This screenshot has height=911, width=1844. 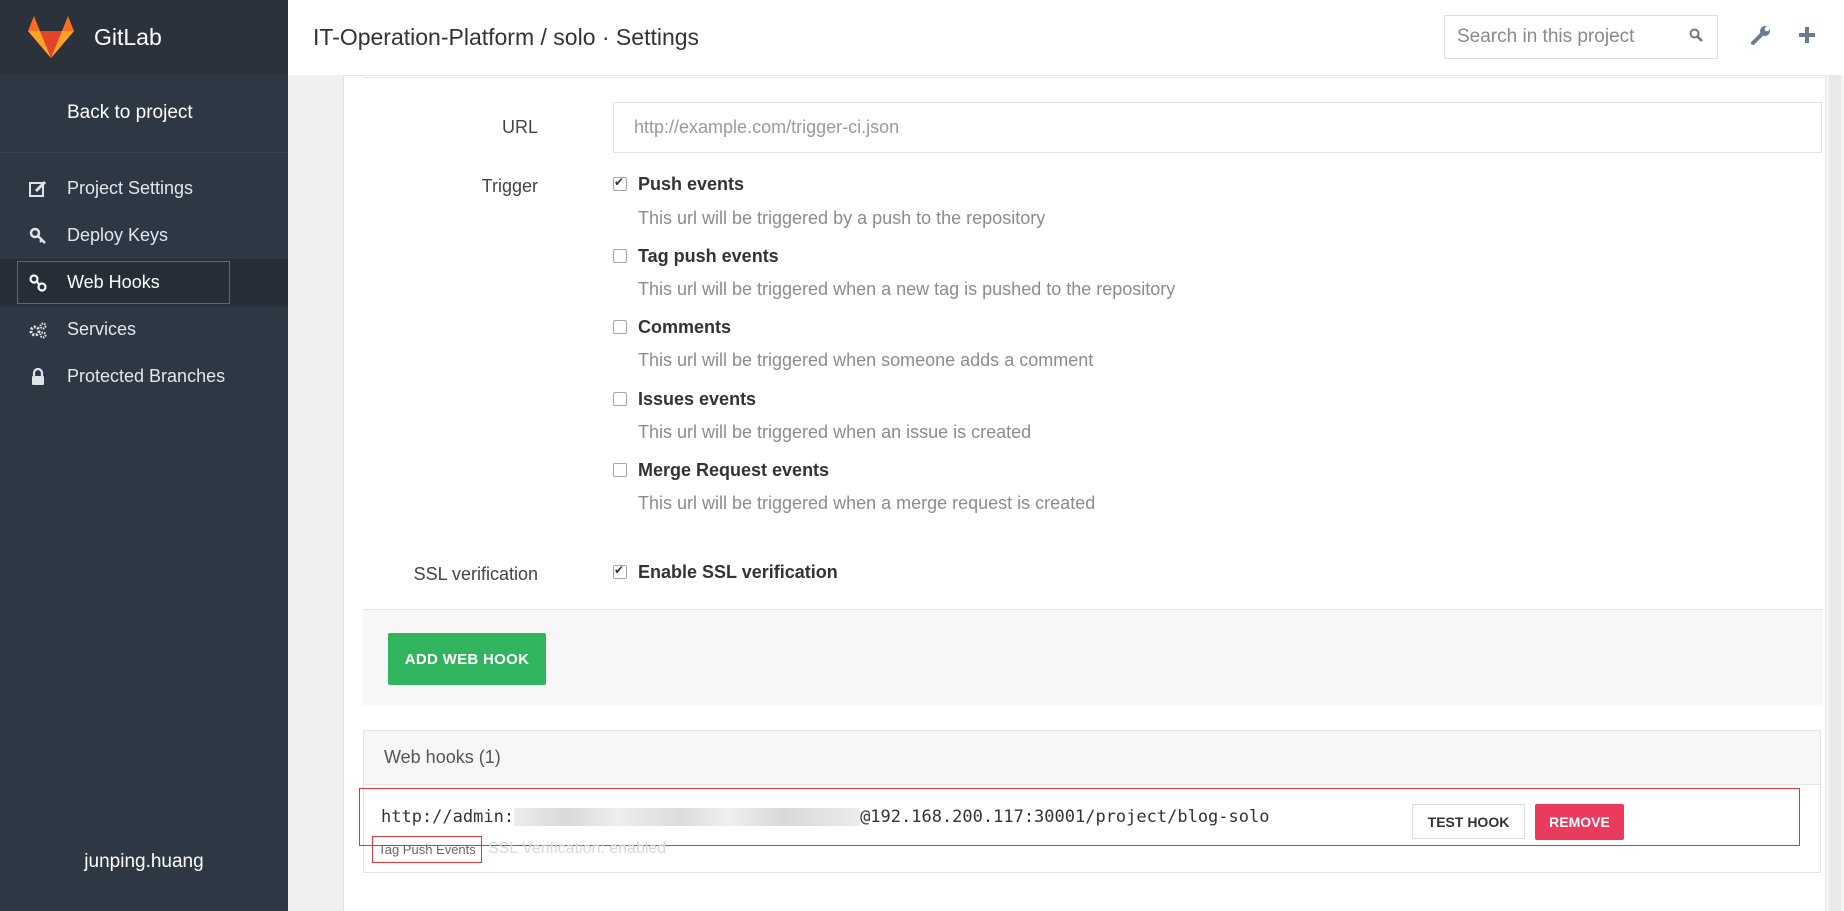 I want to click on sidebar-item-deploy-keys: Deploy Keys, so click(x=144, y=235).